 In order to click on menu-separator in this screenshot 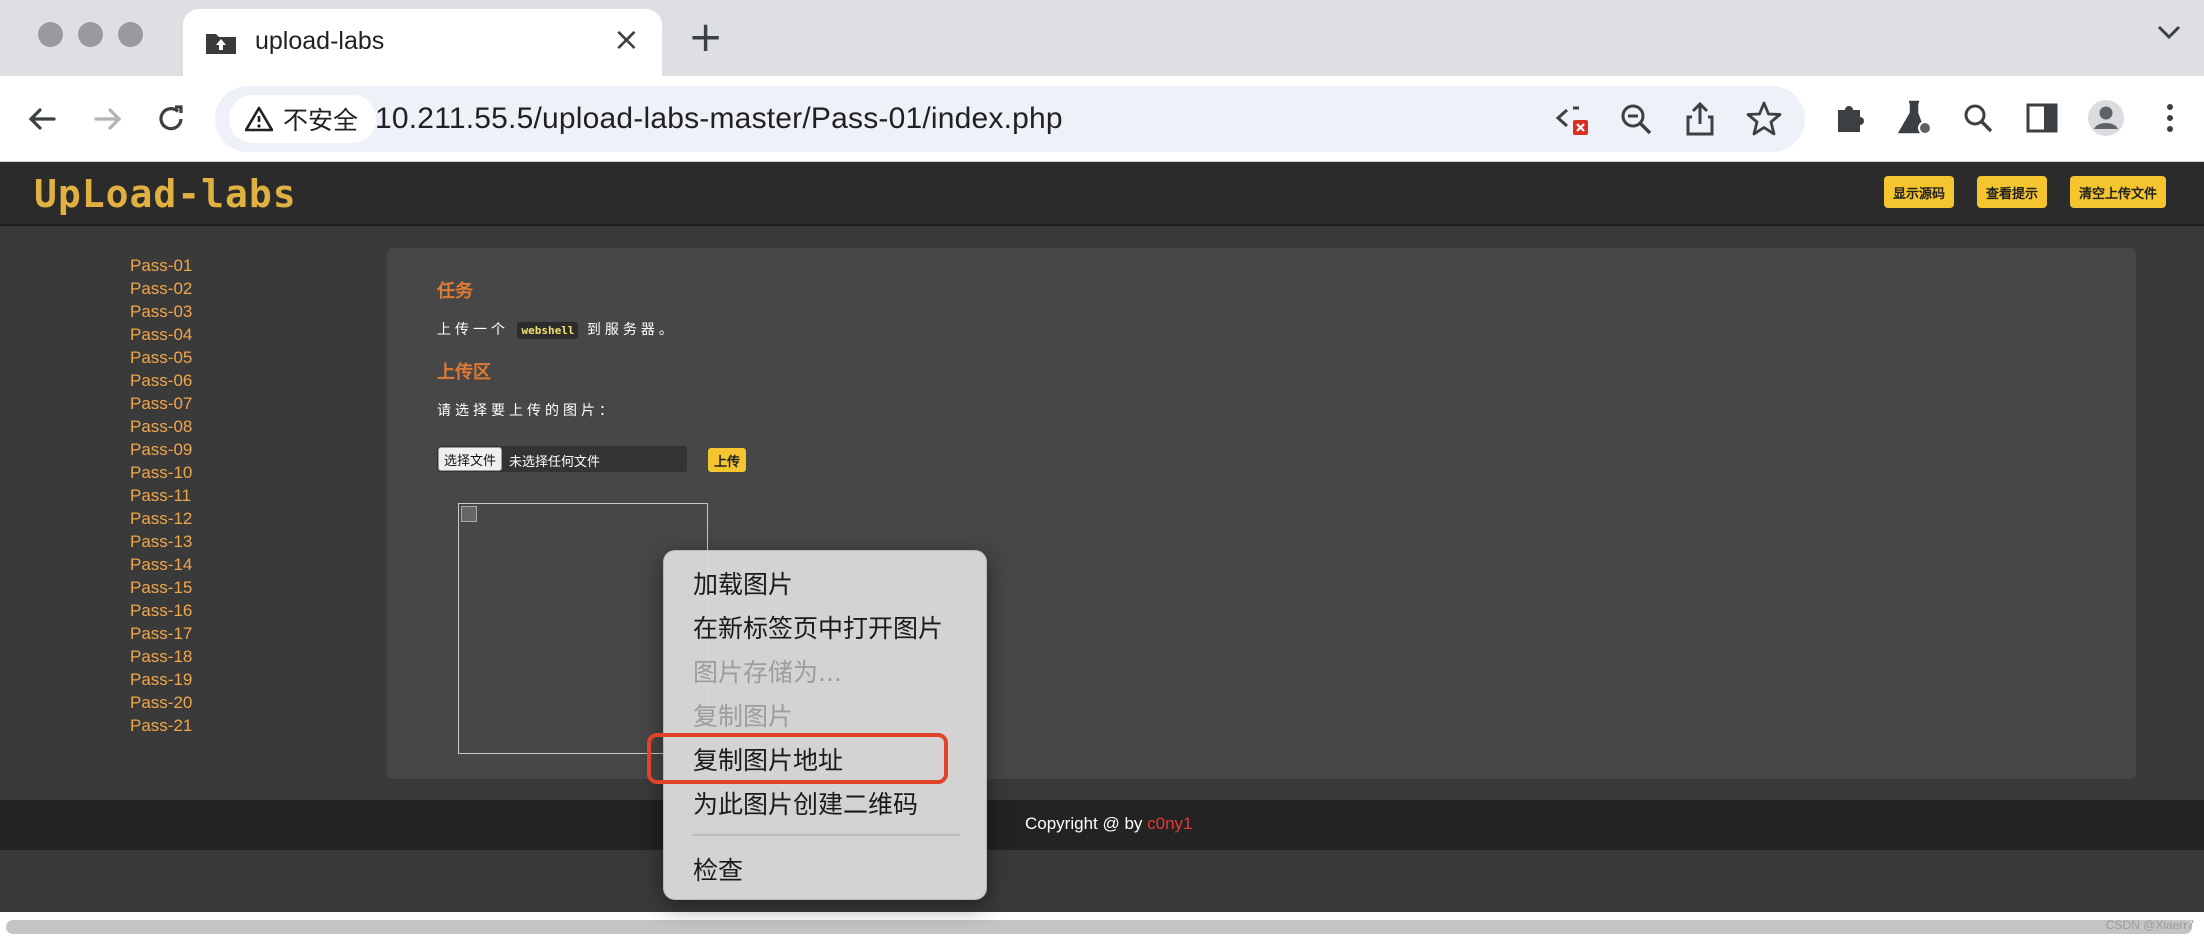, I will do `click(826, 835)`.